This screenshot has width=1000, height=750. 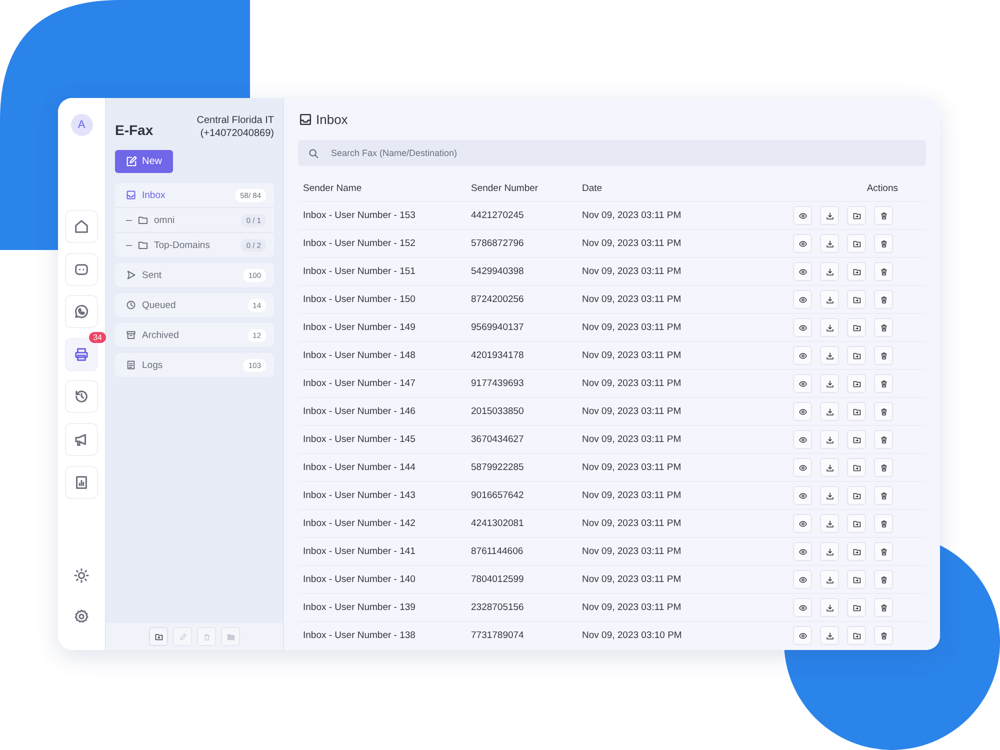 What do you see at coordinates (131, 161) in the screenshot?
I see `edit-icon` at bounding box center [131, 161].